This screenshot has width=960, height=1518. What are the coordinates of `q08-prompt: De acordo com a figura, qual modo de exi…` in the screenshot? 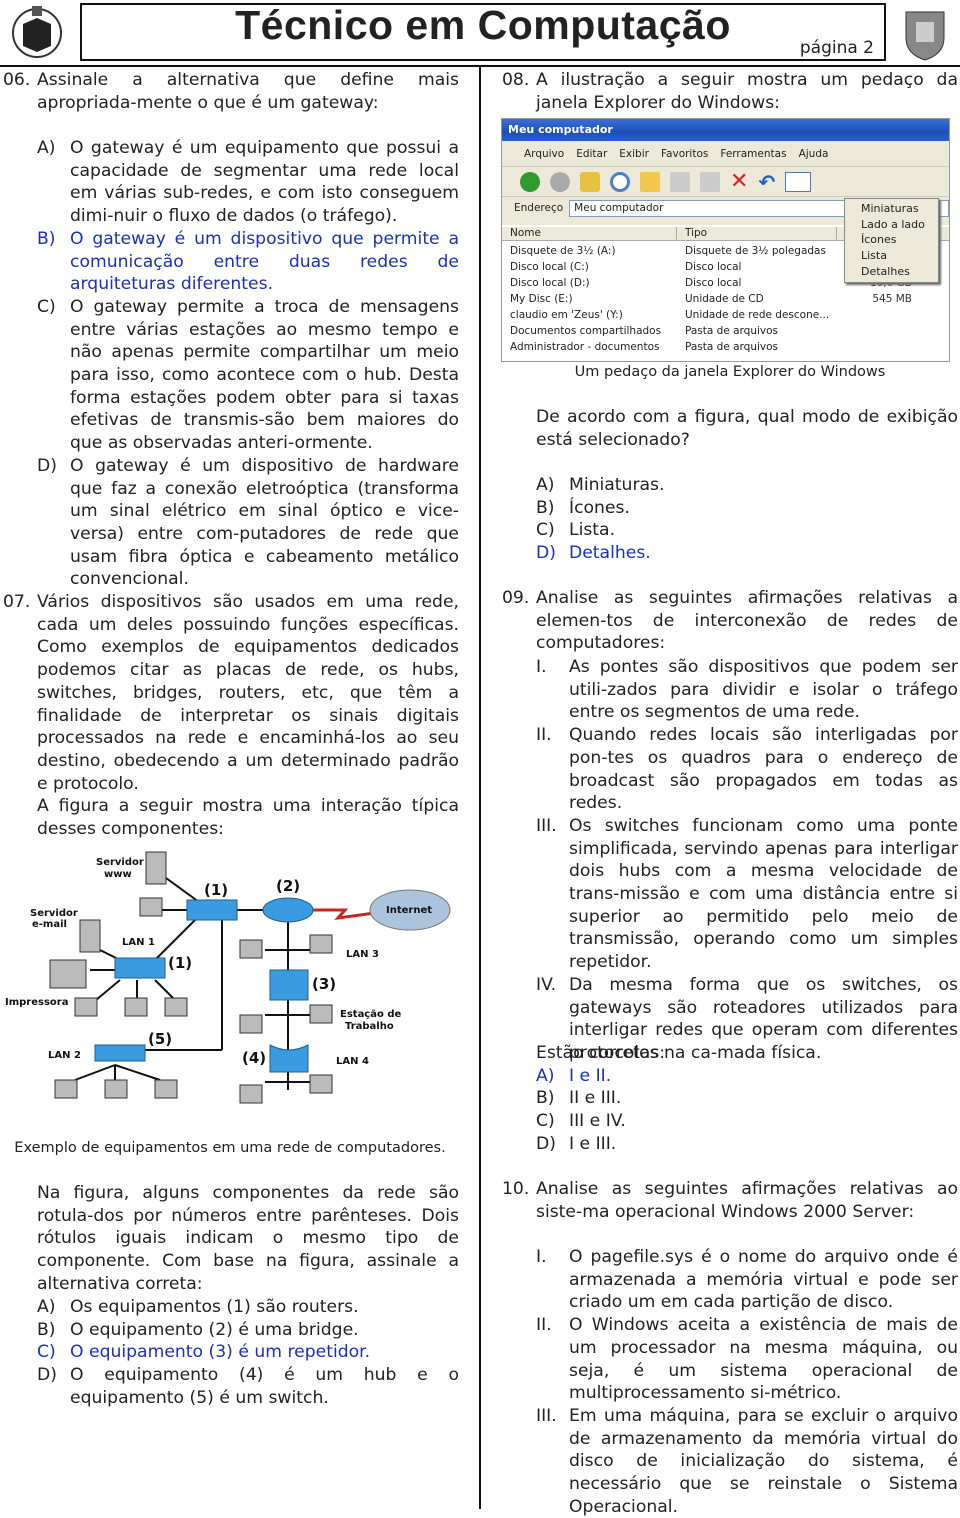 It's located at (747, 428).